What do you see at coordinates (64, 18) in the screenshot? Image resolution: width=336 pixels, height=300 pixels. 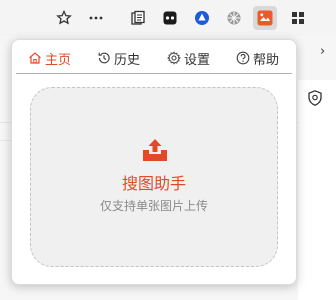 I see `bookmark-star-icon` at bounding box center [64, 18].